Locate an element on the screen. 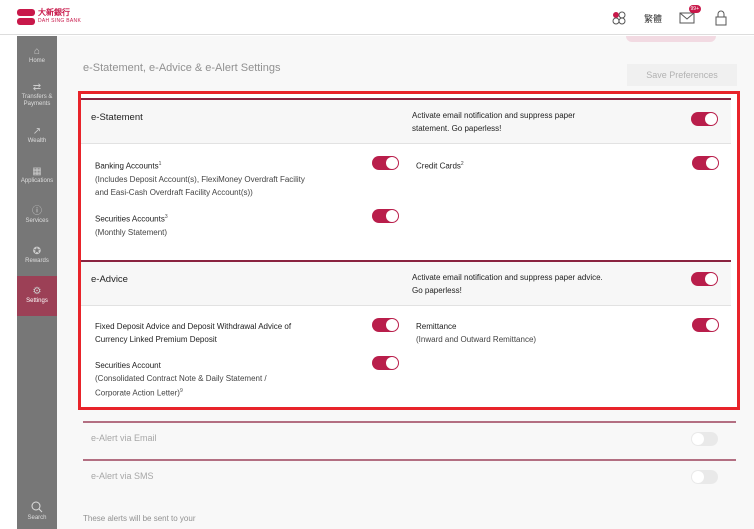 The width and height of the screenshot is (754, 529). language-toggle: 繁體 is located at coordinates (653, 18).